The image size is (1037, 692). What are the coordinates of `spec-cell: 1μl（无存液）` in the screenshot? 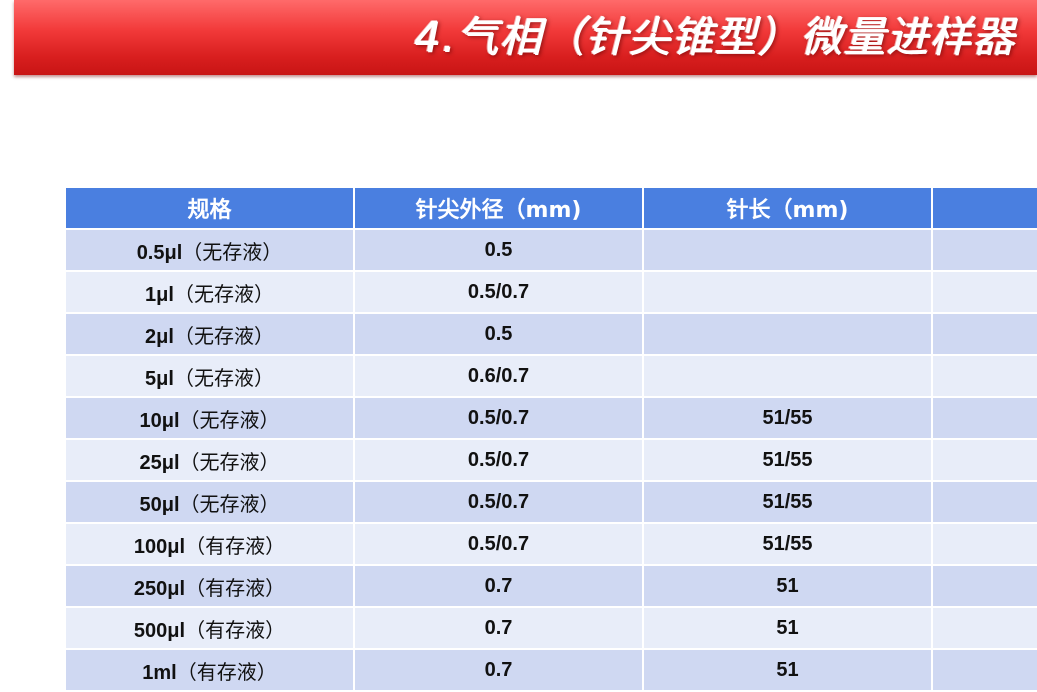 It's located at (210, 292).